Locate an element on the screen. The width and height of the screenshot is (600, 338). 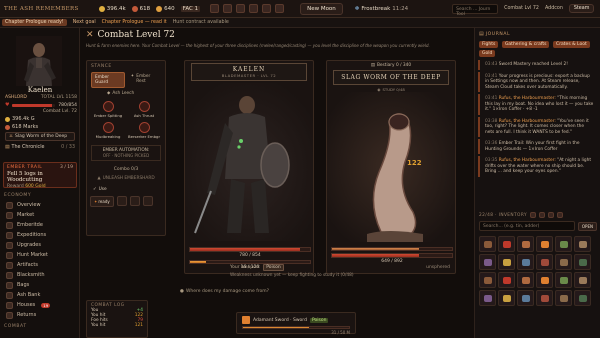
filter-crates: Crates & Loot is located at coordinates (571, 44).